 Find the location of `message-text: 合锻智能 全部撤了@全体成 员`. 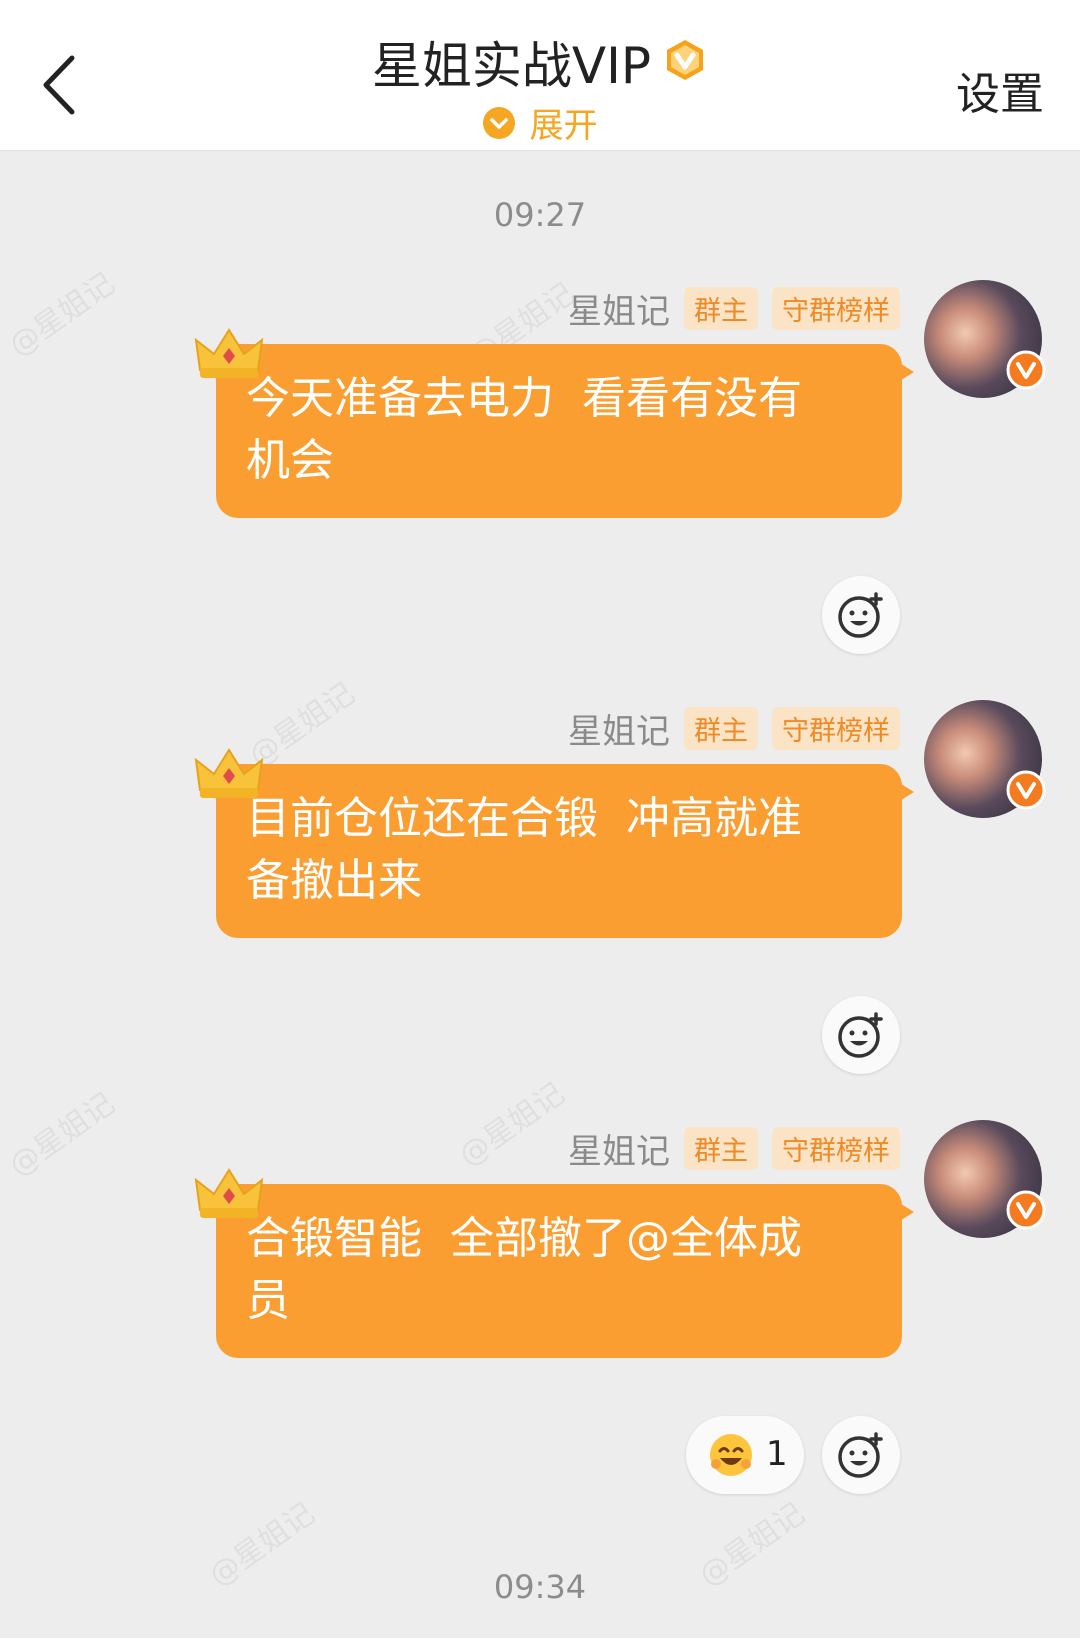

message-text: 合锻智能 全部撤了@全体成 员 is located at coordinates (524, 1269).